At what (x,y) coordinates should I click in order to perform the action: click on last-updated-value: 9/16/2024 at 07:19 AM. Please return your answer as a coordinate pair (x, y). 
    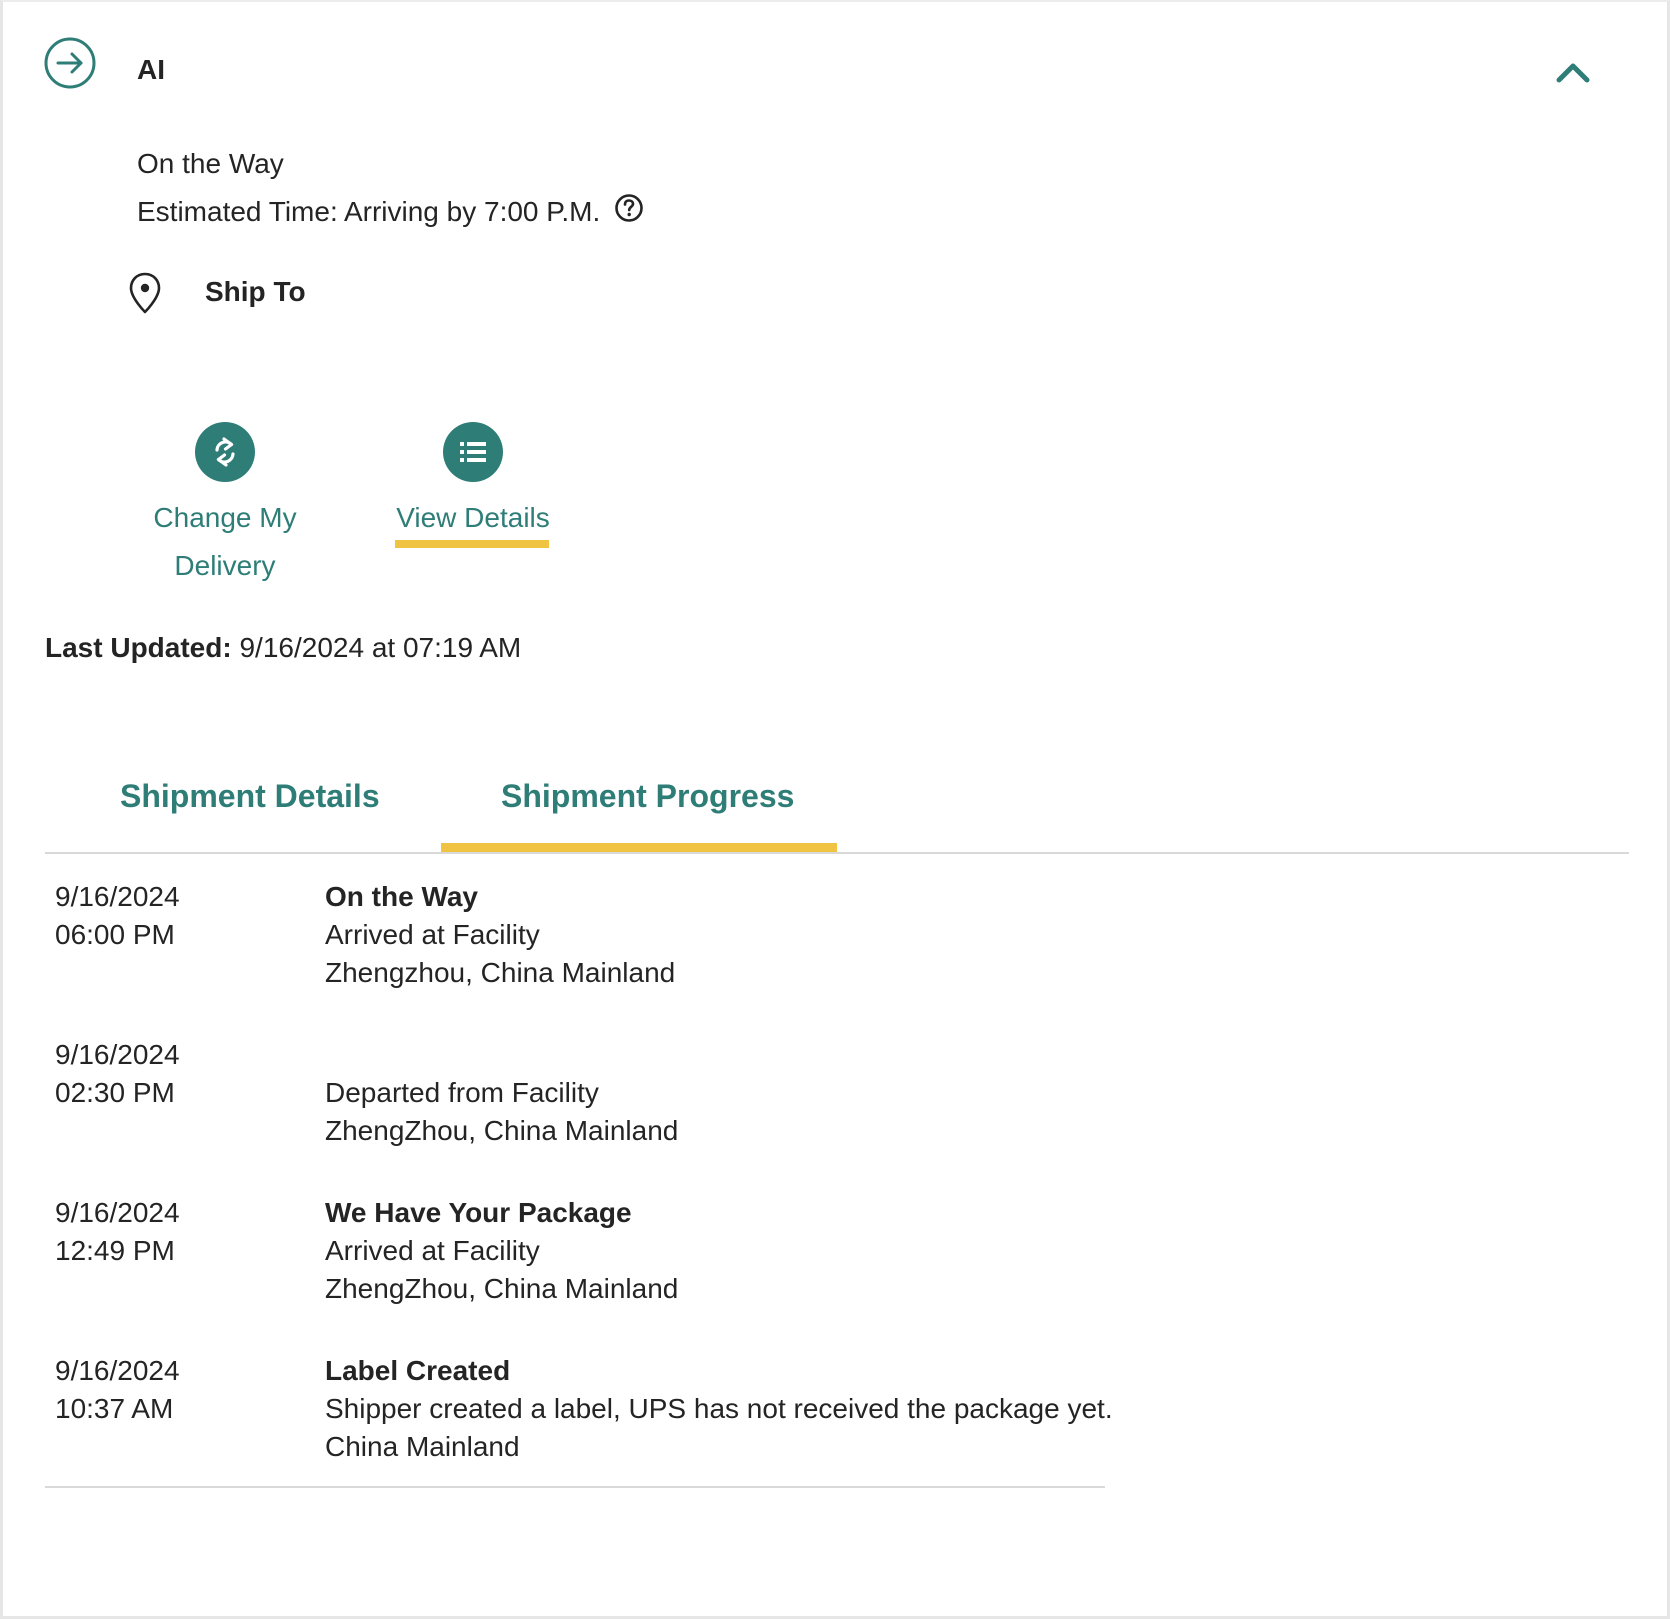
    Looking at the image, I should click on (380, 647).